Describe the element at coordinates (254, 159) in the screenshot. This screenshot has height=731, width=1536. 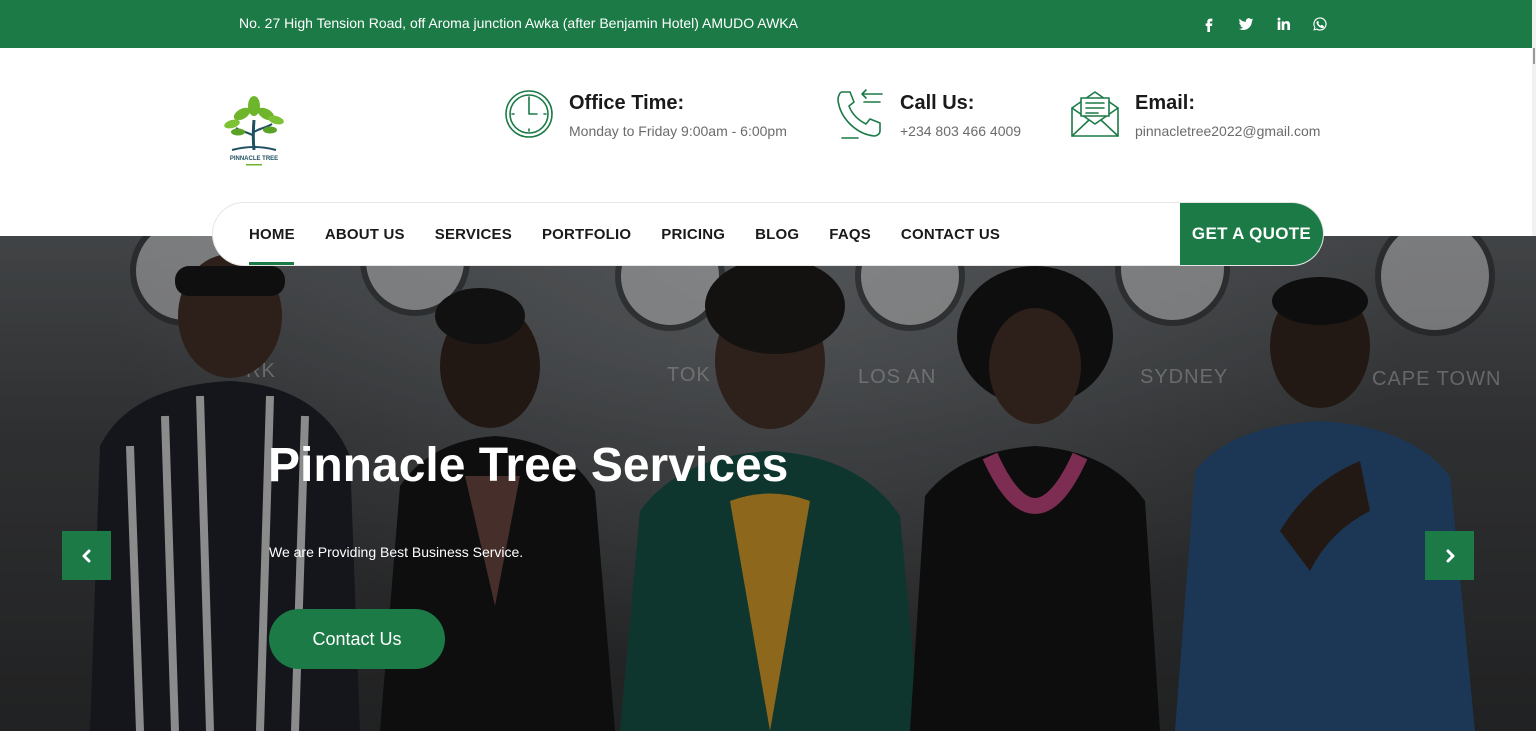
I see `logo-text: PINNACLE TREE` at that location.